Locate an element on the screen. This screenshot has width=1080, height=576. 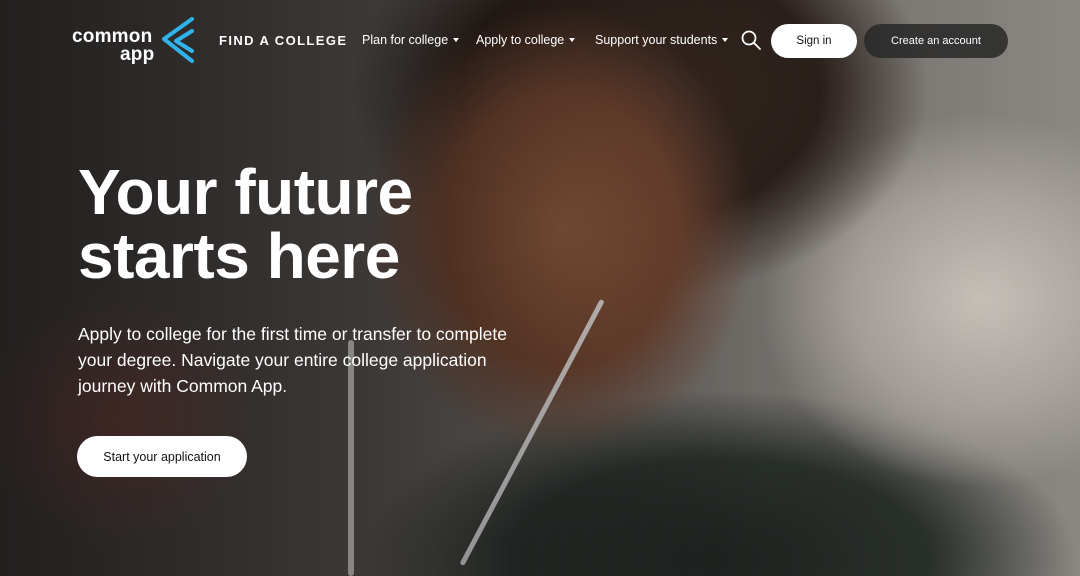
search-icon is located at coordinates (751, 40).